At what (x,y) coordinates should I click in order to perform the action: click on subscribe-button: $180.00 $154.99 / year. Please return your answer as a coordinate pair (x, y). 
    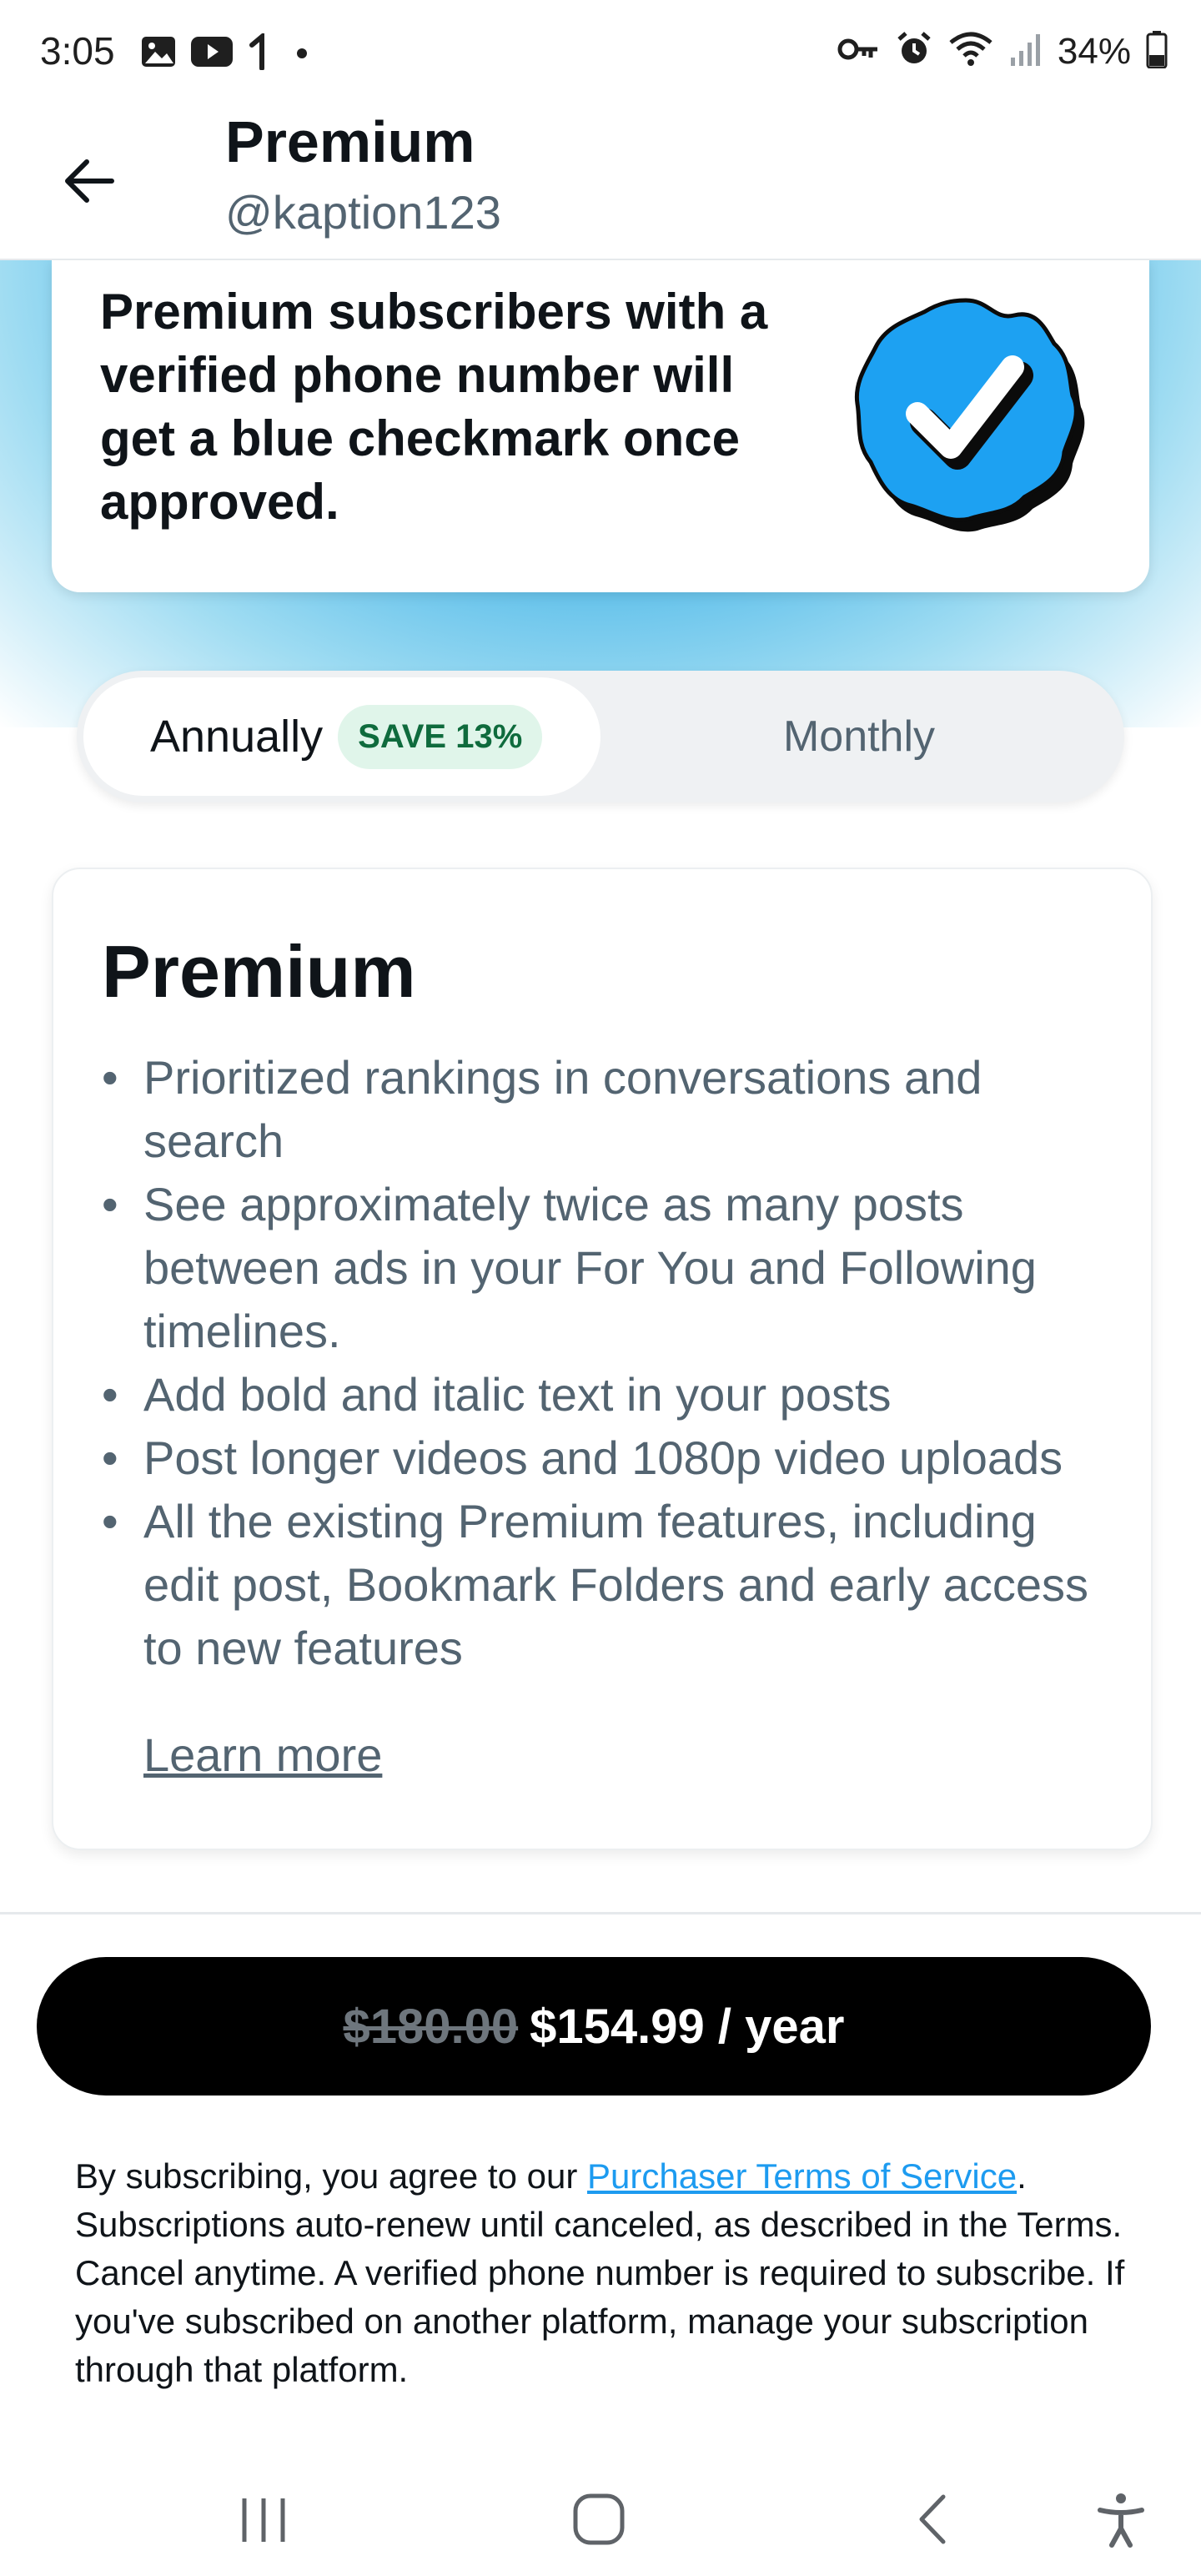
    Looking at the image, I should click on (594, 2026).